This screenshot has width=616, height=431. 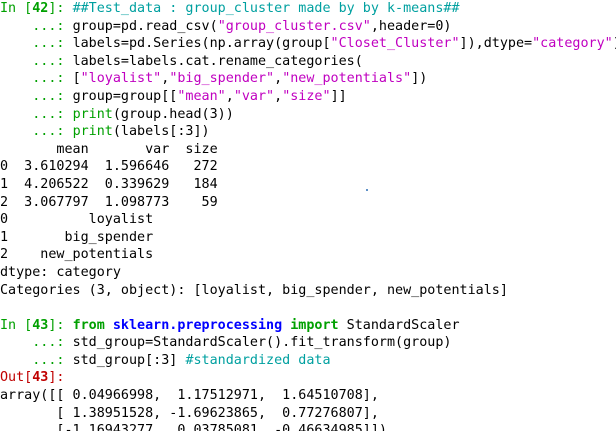 What do you see at coordinates (308, 115) in the screenshot?
I see `console-line: ...: print(group.head(3))` at bounding box center [308, 115].